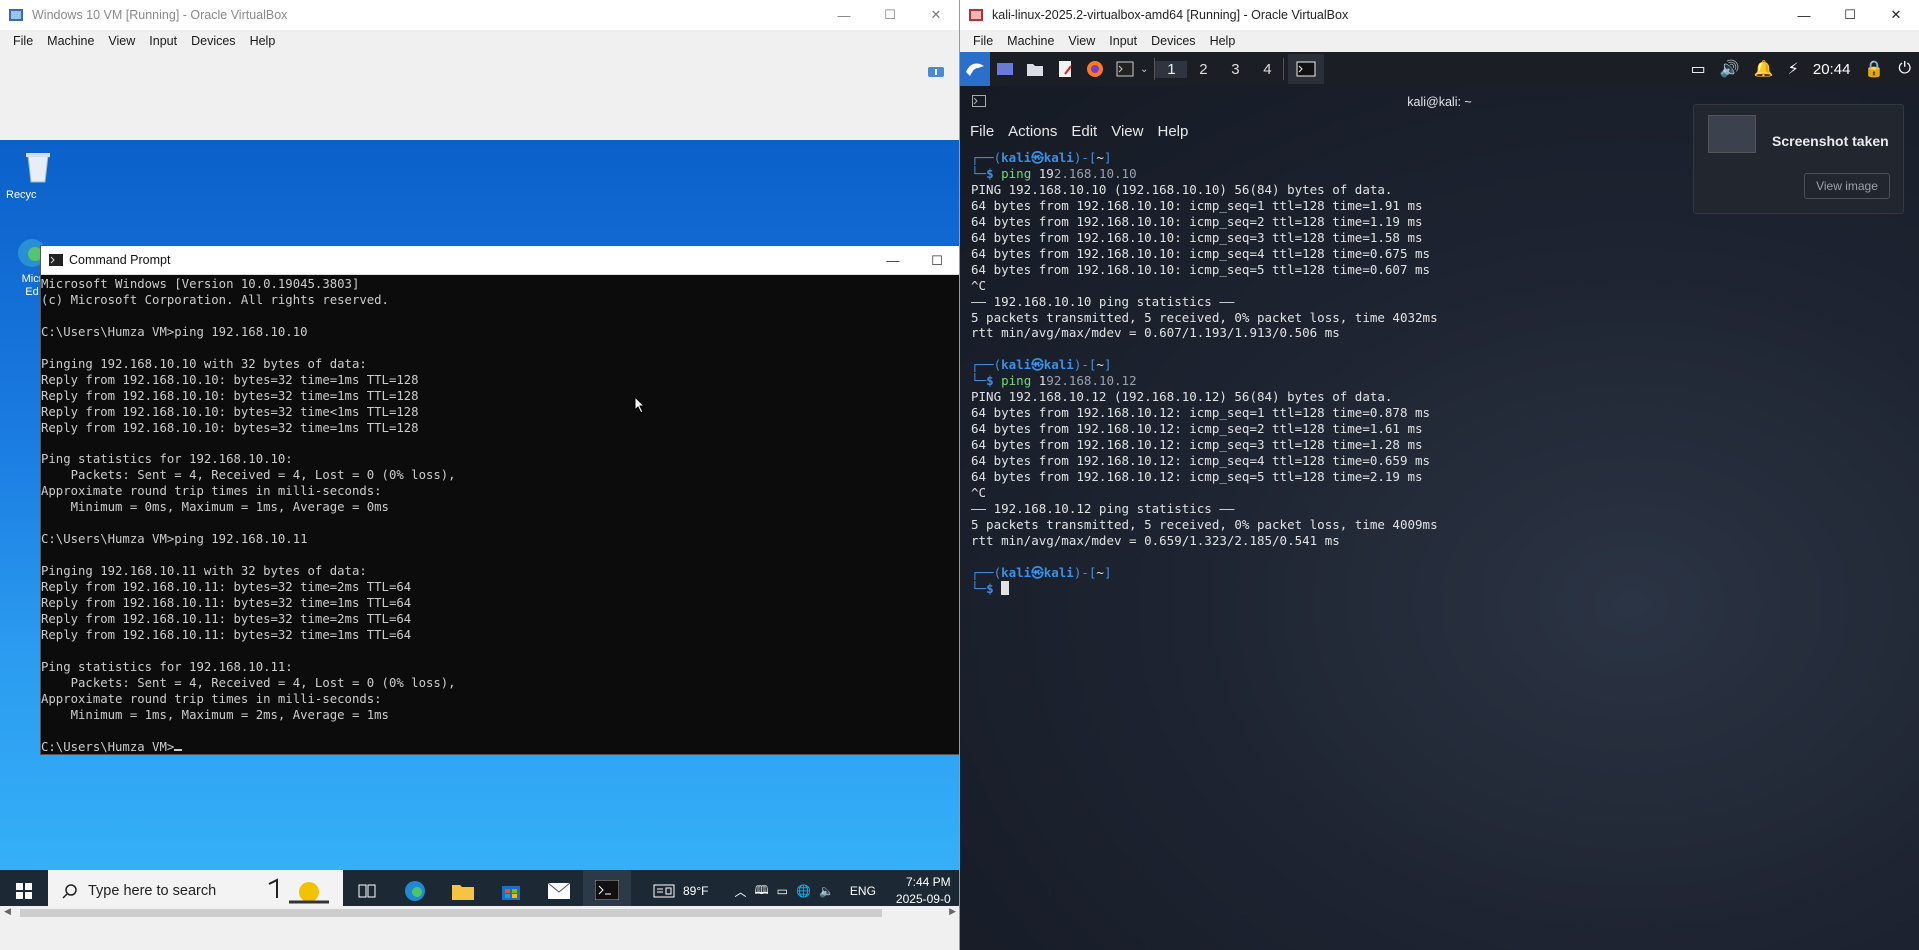  I want to click on notification-bell-icon: 🔔, so click(1764, 69).